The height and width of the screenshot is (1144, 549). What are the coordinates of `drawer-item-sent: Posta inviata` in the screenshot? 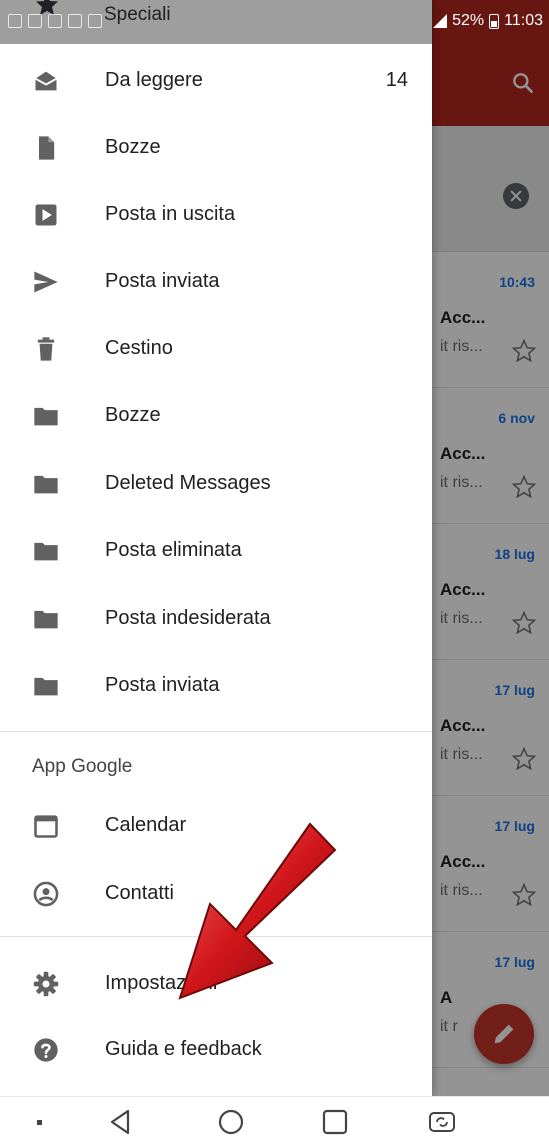 It's located at (216, 282).